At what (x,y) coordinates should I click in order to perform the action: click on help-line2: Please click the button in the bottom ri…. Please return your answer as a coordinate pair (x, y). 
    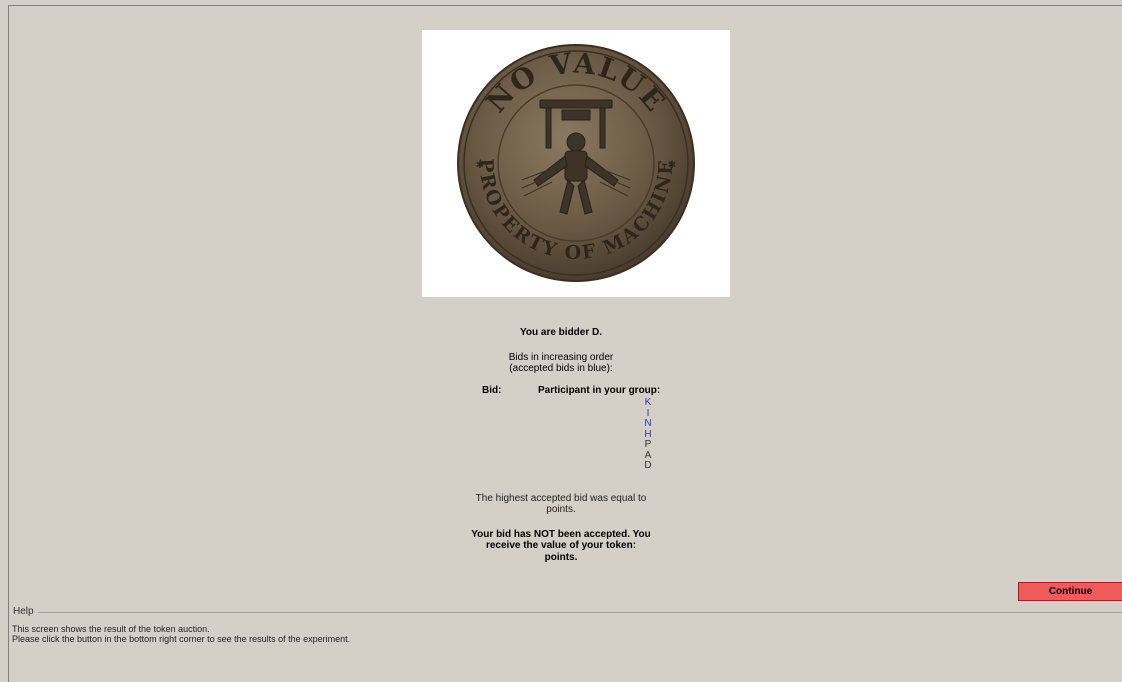
    Looking at the image, I should click on (181, 638).